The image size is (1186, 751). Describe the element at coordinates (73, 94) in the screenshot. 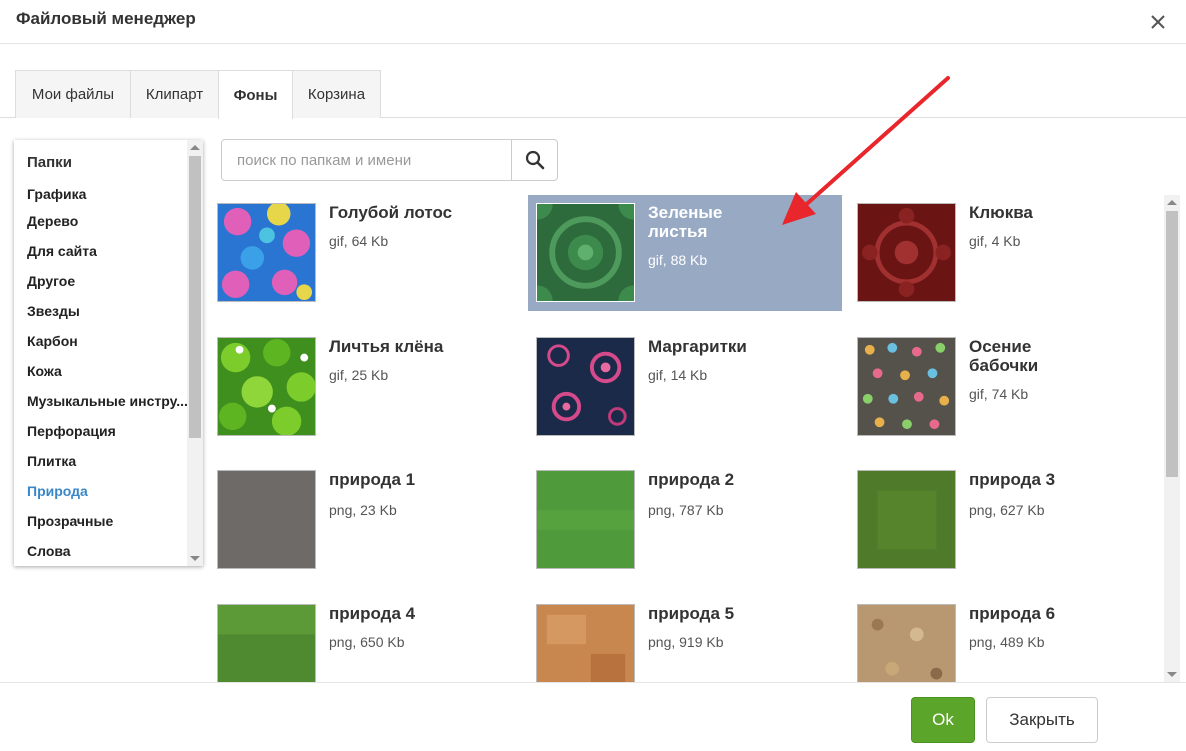

I see `tab-my-files: Мои файлы` at that location.